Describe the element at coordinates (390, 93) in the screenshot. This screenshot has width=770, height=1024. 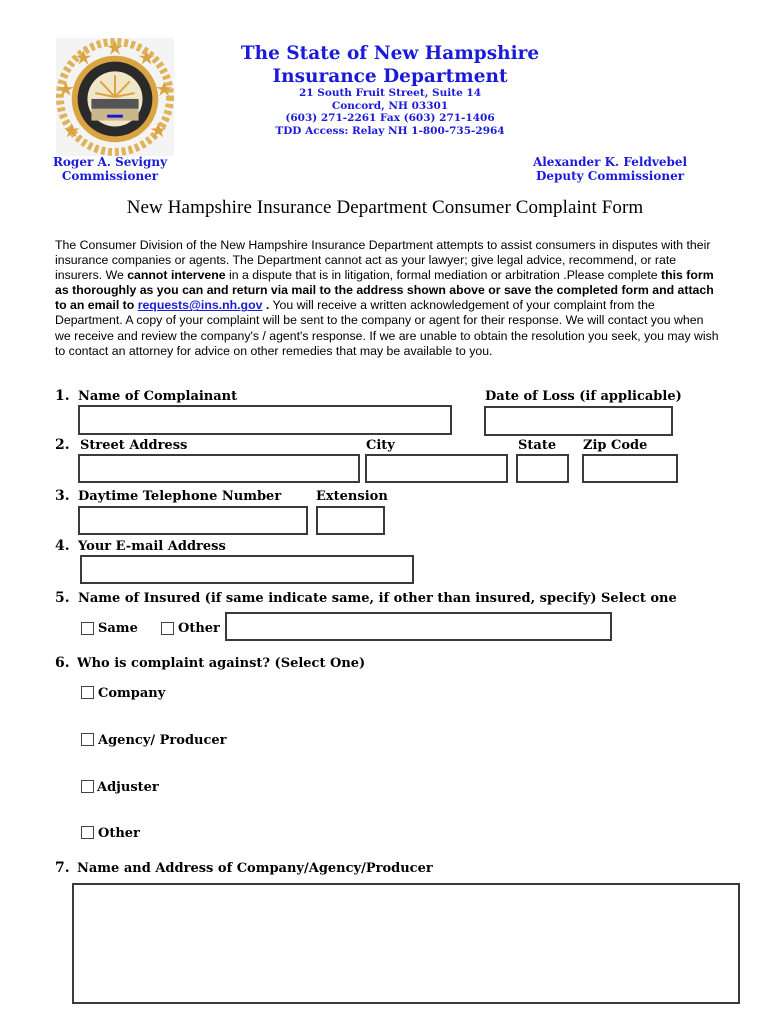
I see `address-line-1: 21 South Fruit Street, Suite 14` at that location.